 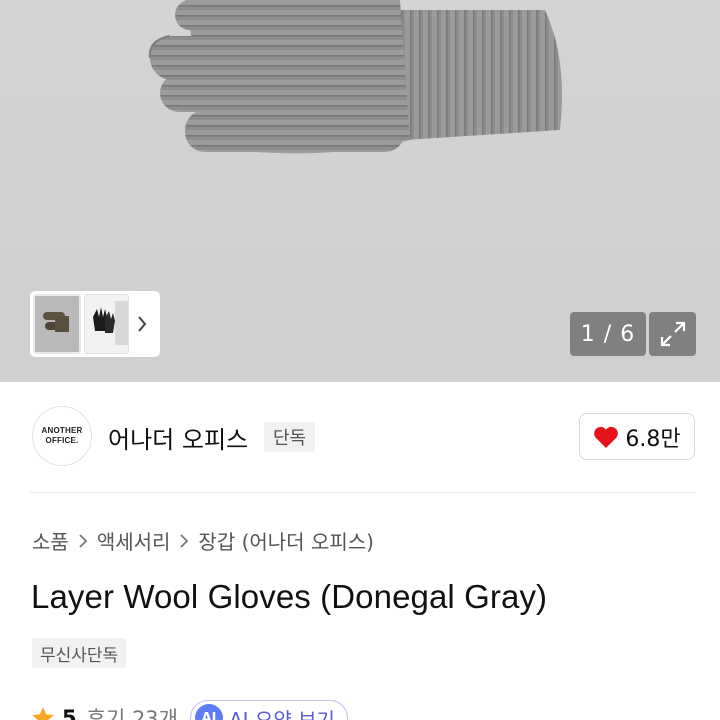 I want to click on section-divider, so click(x=363, y=492).